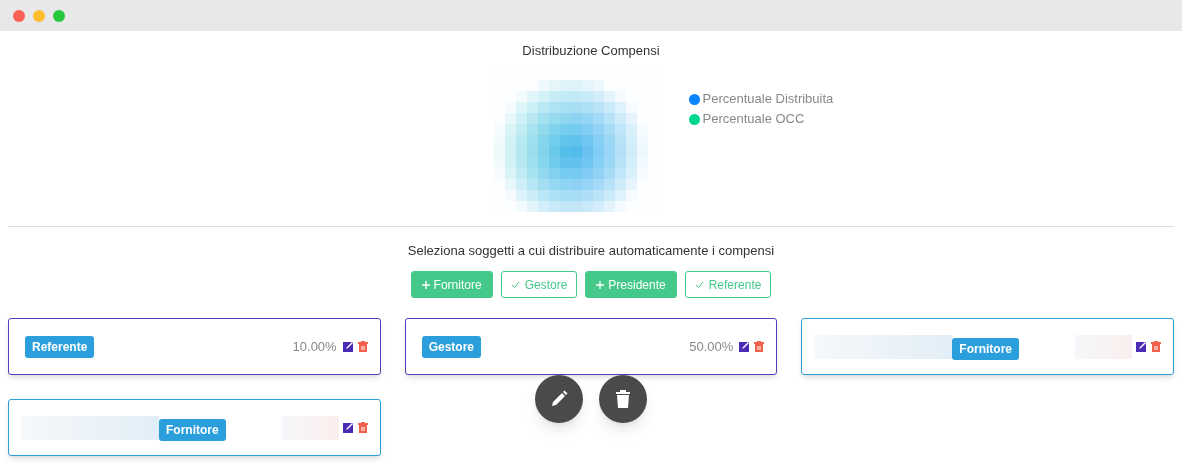  What do you see at coordinates (59, 15) in the screenshot?
I see `maximize-button` at bounding box center [59, 15].